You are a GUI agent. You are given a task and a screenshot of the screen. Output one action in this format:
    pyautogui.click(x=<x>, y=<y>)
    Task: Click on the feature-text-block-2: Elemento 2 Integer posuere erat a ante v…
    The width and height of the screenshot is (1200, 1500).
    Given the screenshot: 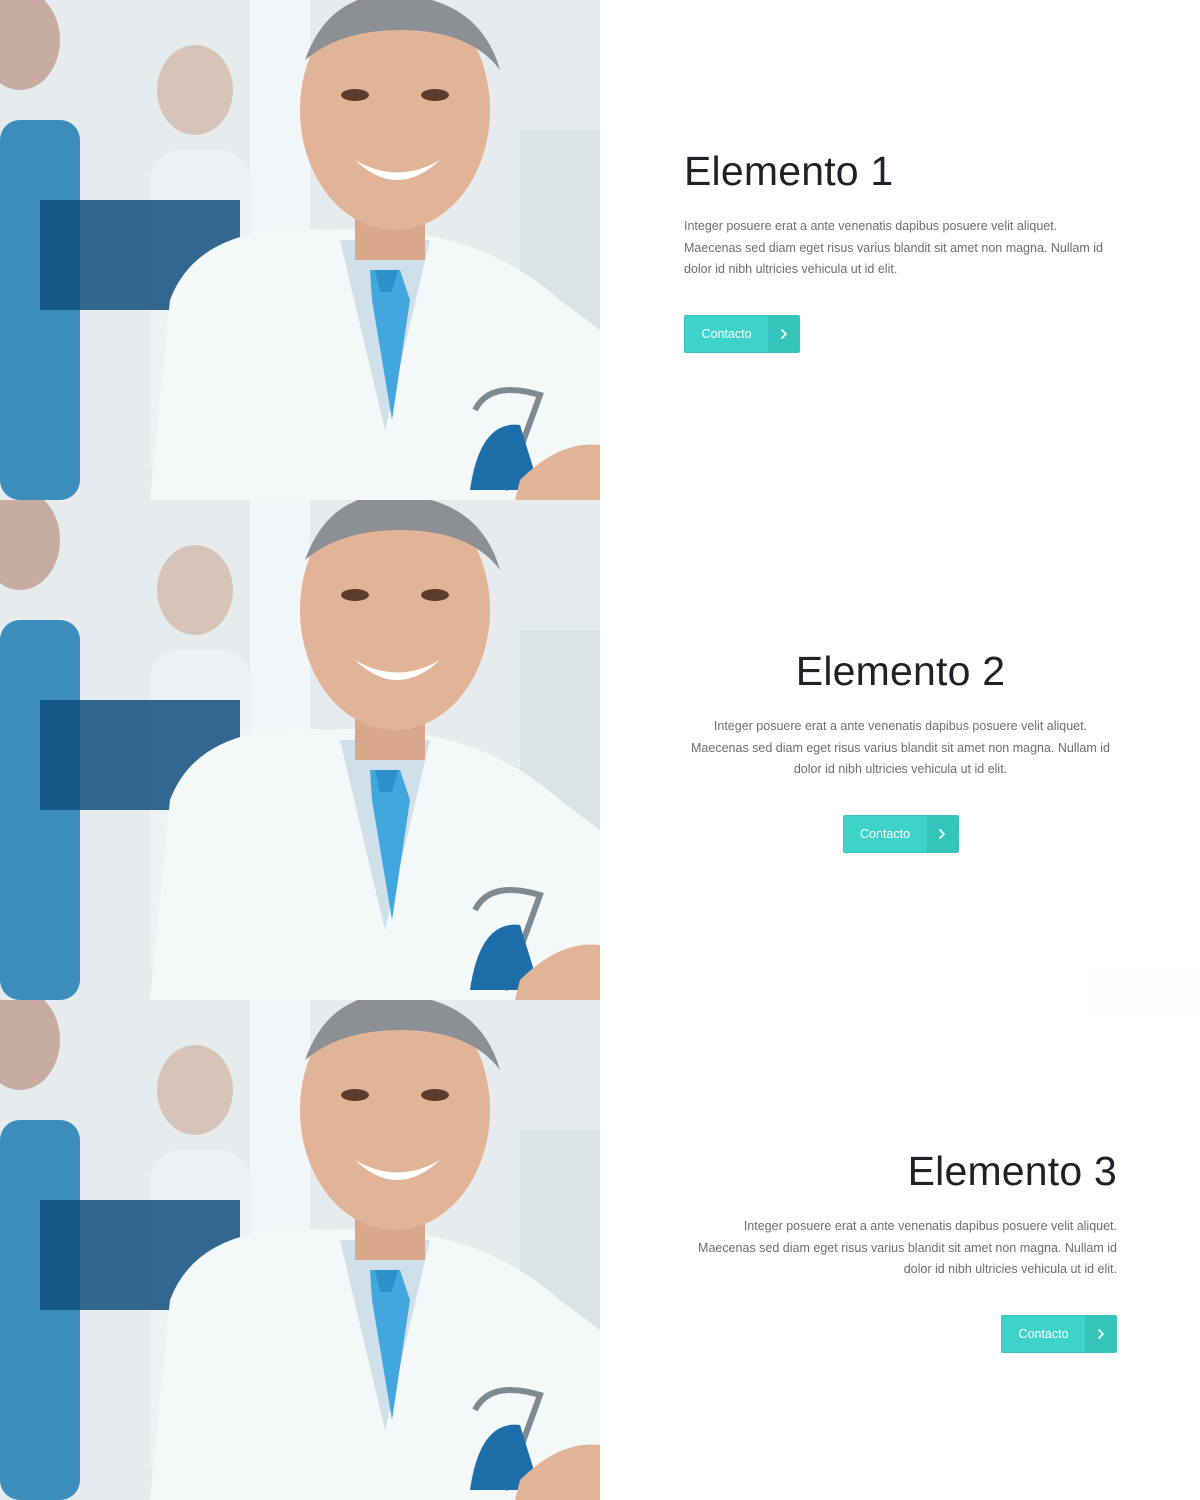 What is the action you would take?
    pyautogui.click(x=900, y=750)
    